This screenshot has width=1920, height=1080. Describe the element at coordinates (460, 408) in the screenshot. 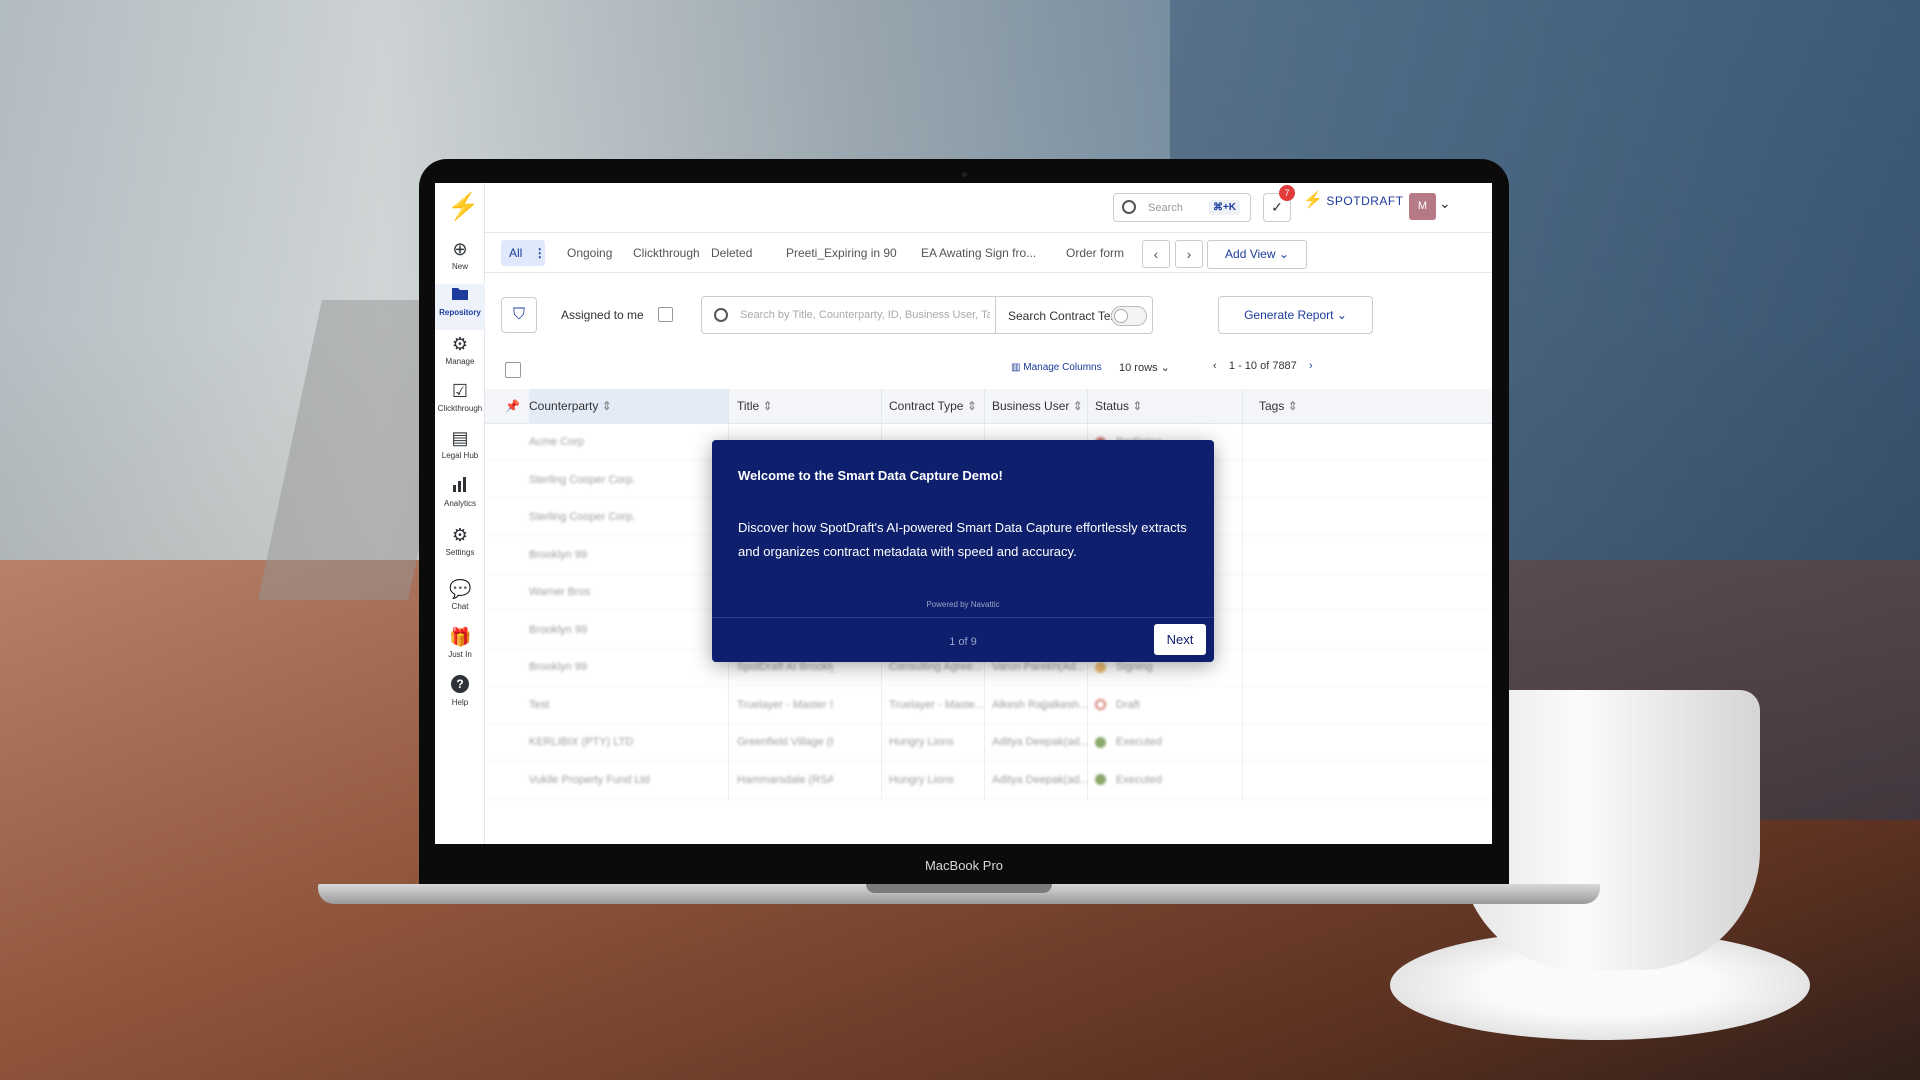

I see `sidebar-item-label: Clickthrough` at that location.